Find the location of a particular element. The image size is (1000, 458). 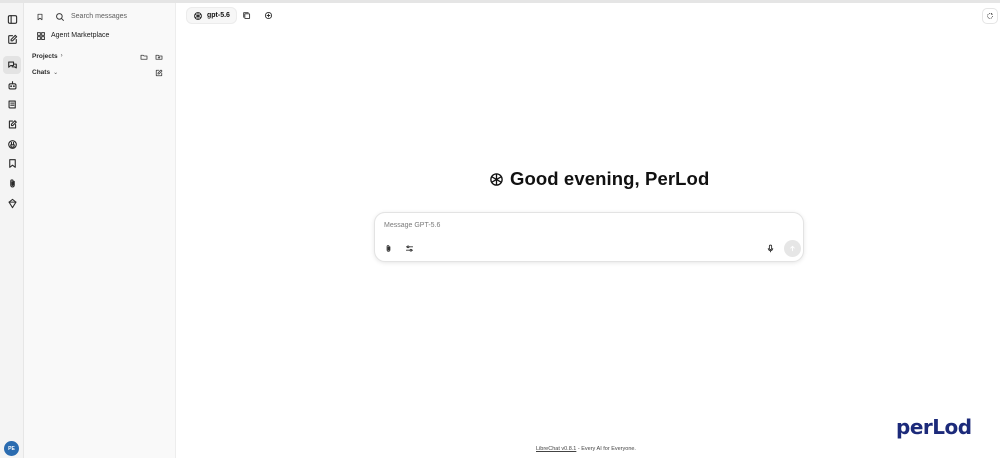

attach-file-icon is located at coordinates (388, 248).